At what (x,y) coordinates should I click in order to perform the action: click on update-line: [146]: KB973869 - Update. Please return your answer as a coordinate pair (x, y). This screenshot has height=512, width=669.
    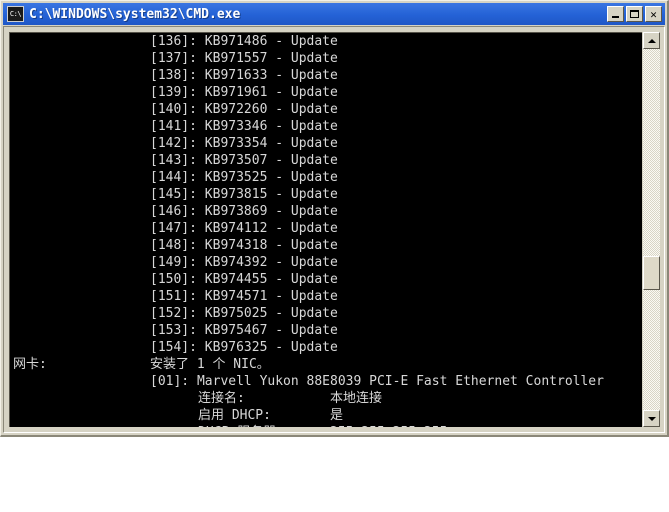
    Looking at the image, I should click on (244, 211).